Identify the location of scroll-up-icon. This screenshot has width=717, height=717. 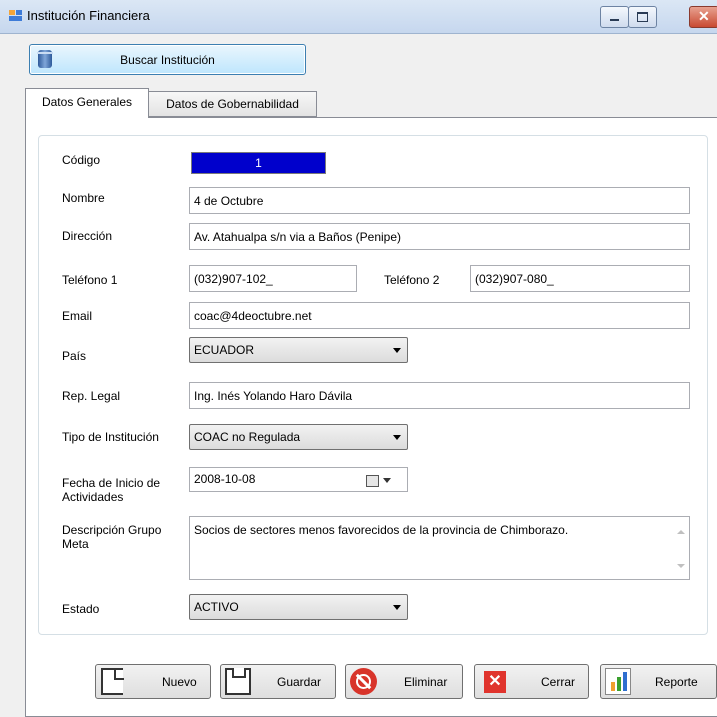
(681, 532).